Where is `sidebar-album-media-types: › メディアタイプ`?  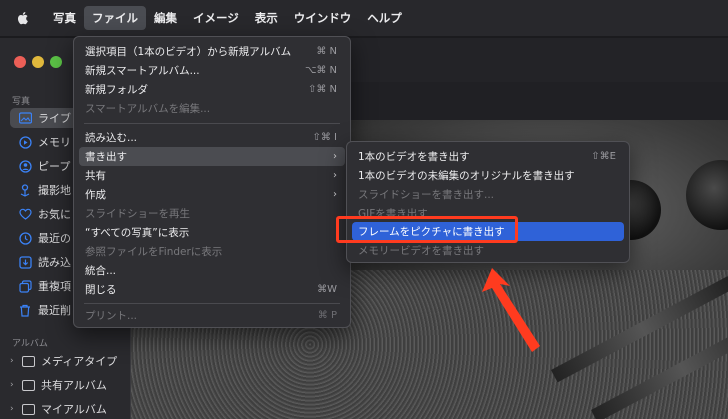 sidebar-album-media-types: › メディアタイプ is located at coordinates (63, 361).